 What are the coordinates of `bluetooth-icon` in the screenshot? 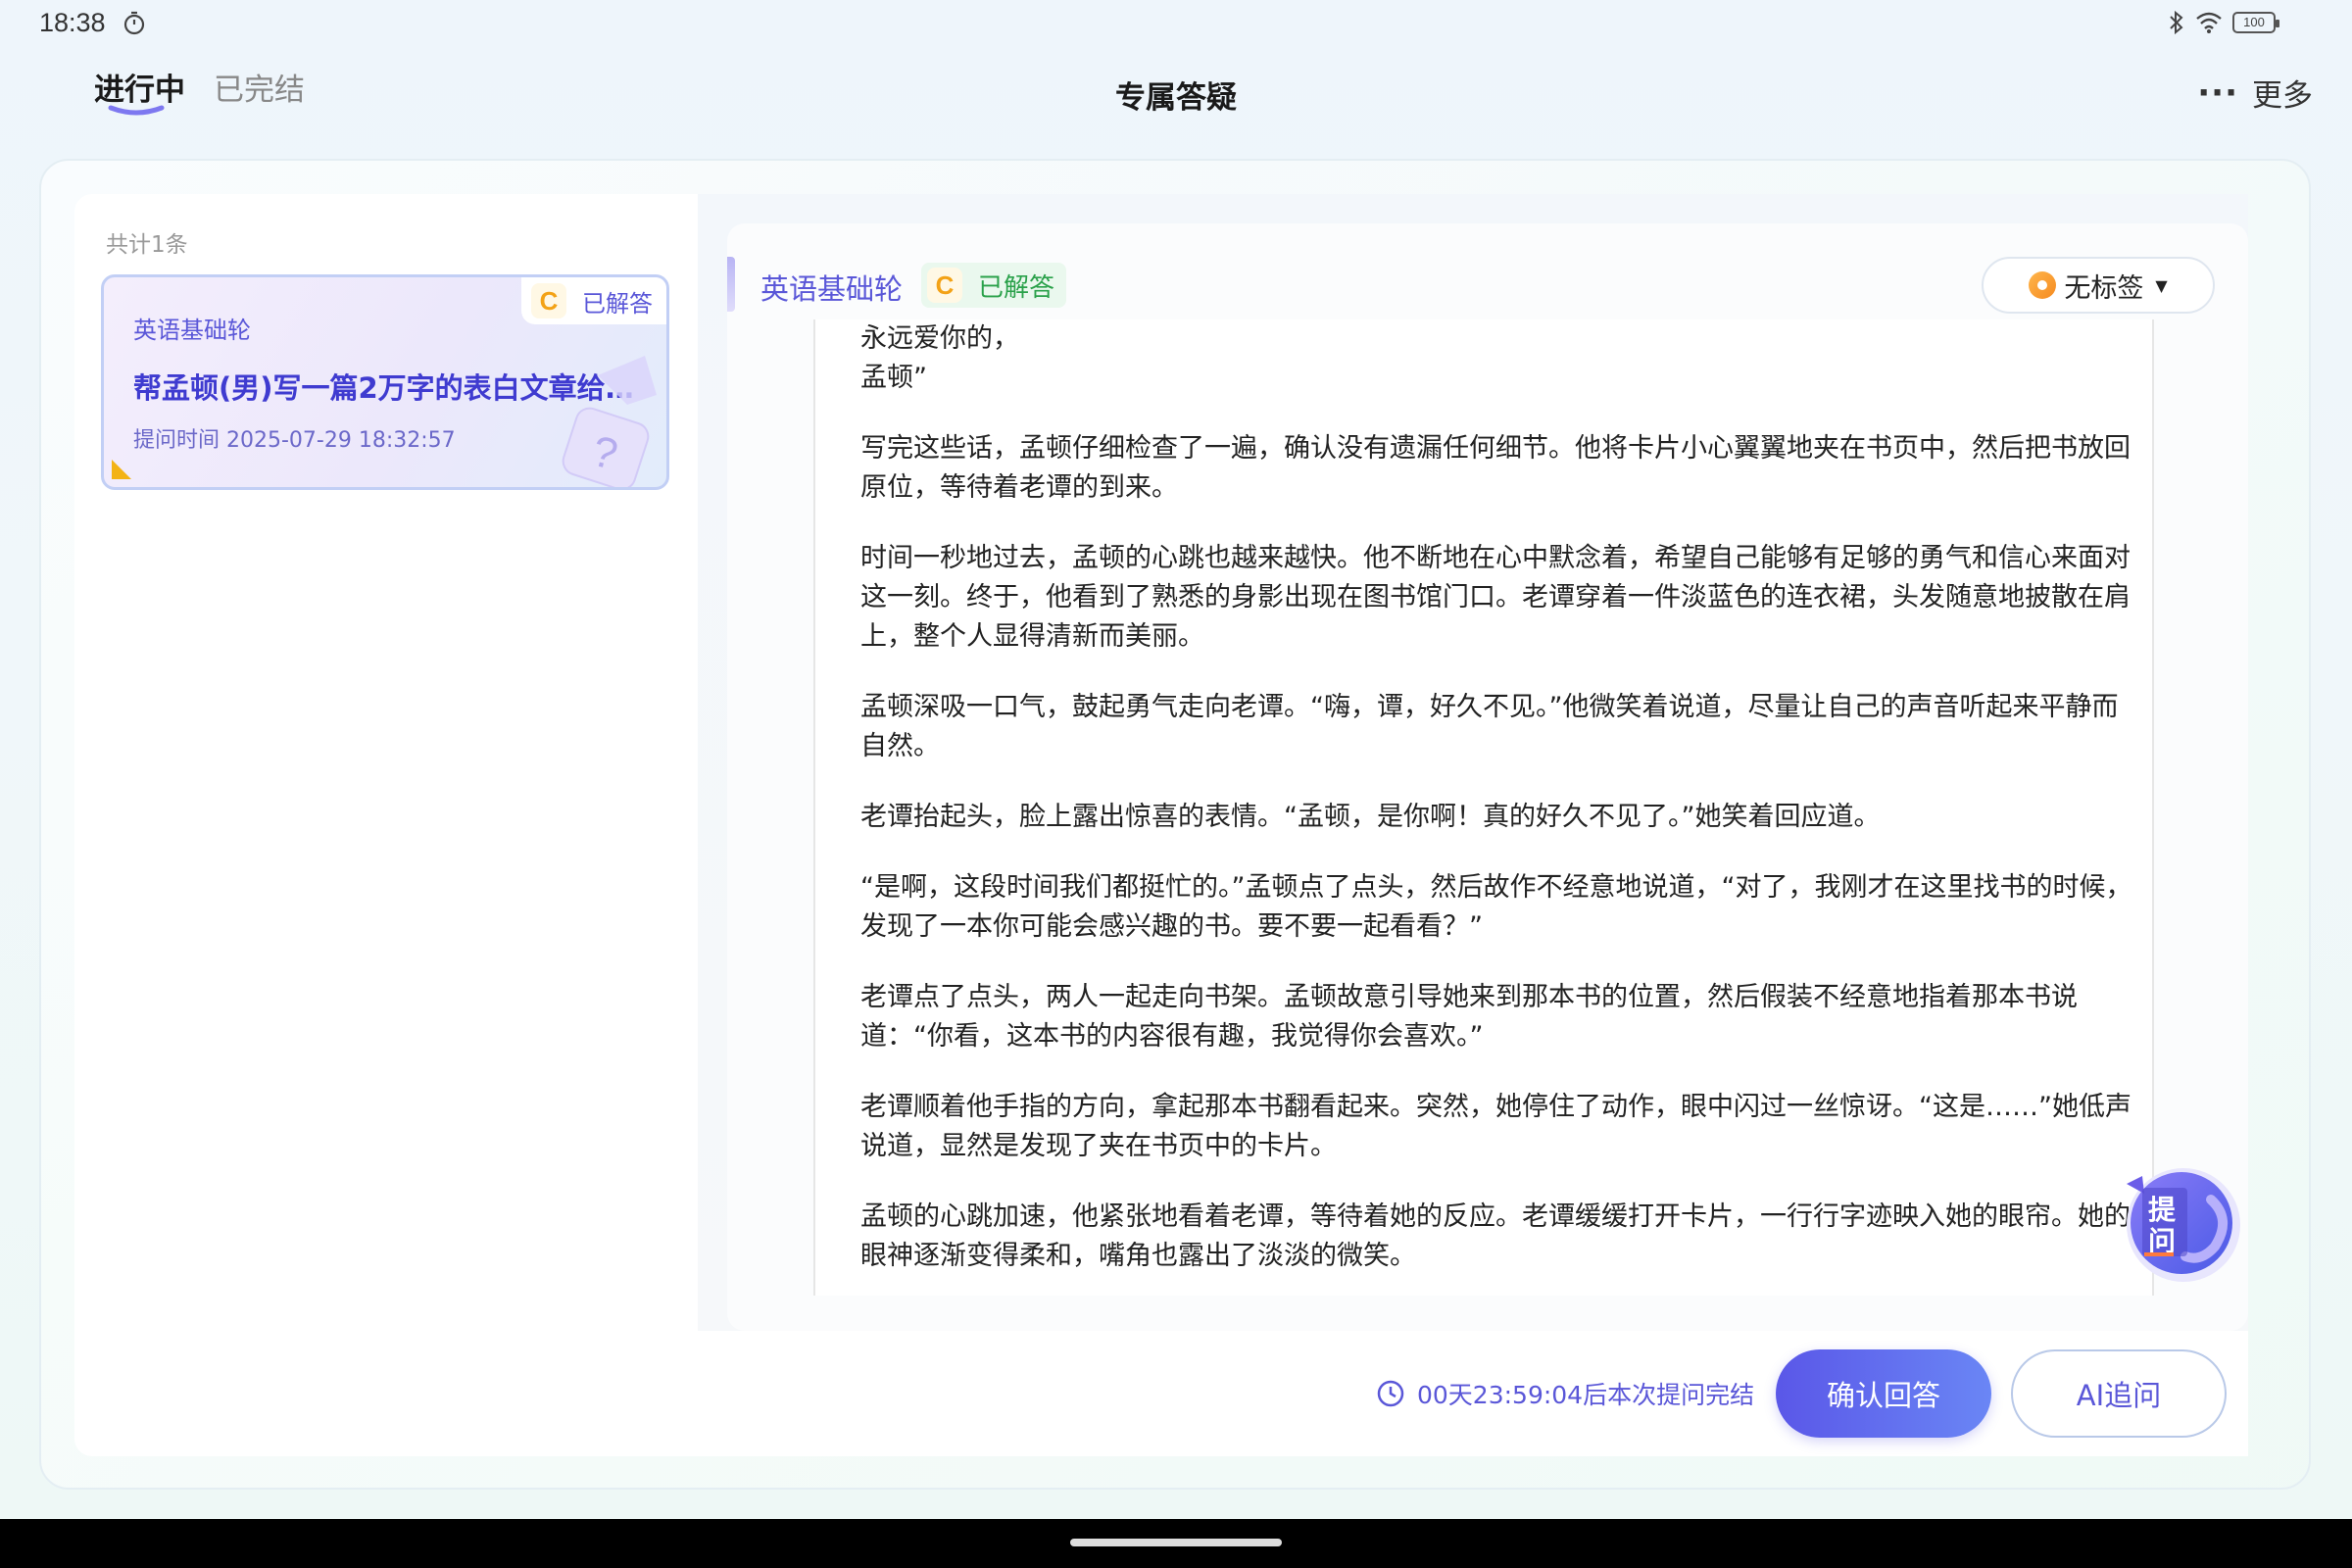 It's located at (2176, 22).